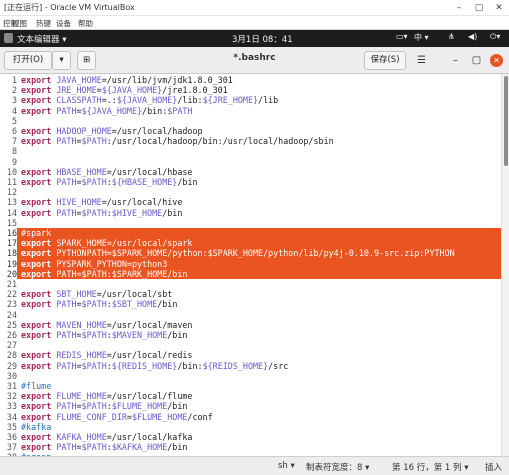 The width and height of the screenshot is (509, 475). Describe the element at coordinates (250, 273) in the screenshot. I see `code-line: 20 export PATH=$PATH:$SPARK_HOME/bin` at that location.